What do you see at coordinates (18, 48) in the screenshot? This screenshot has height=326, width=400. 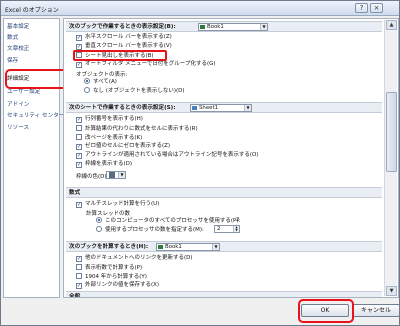 I see `sidebar-item-proofing: 文章校正` at bounding box center [18, 48].